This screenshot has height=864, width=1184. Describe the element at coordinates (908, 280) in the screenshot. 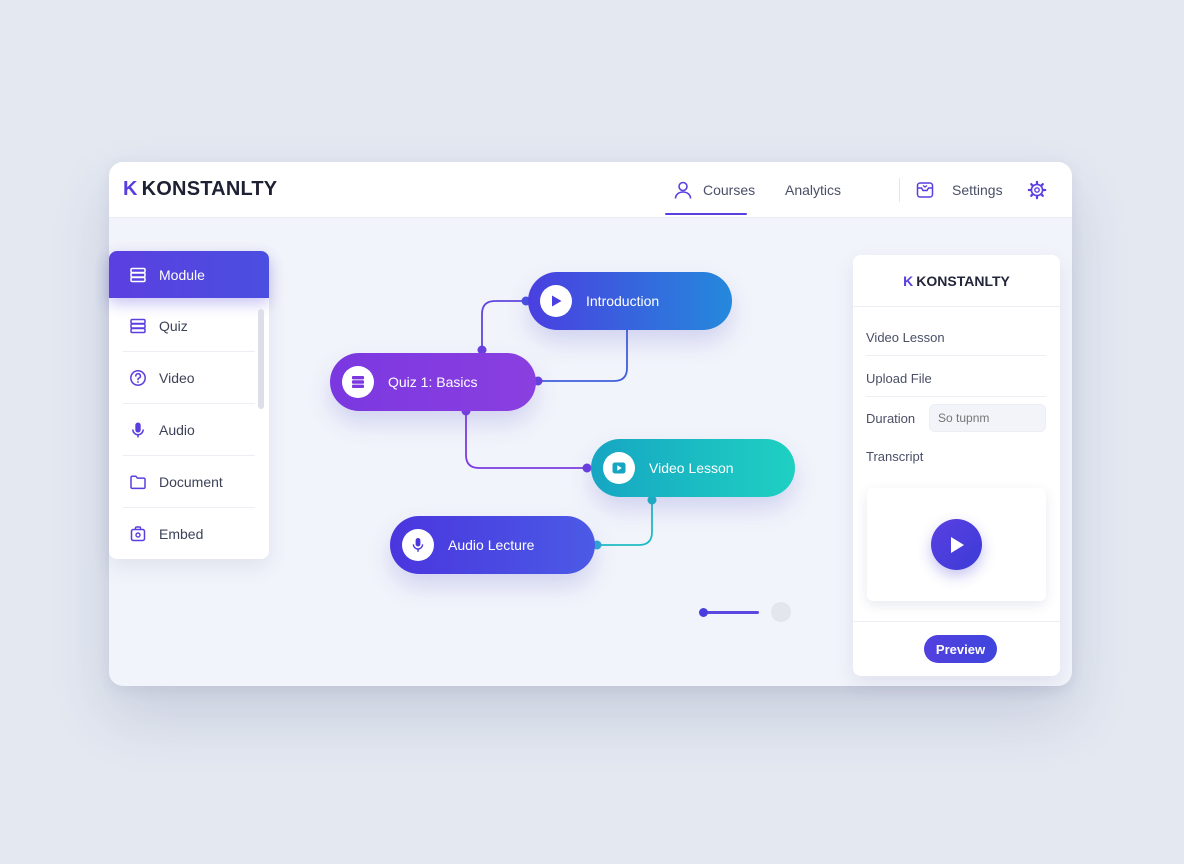

I see `panel-brand-letter: K` at that location.